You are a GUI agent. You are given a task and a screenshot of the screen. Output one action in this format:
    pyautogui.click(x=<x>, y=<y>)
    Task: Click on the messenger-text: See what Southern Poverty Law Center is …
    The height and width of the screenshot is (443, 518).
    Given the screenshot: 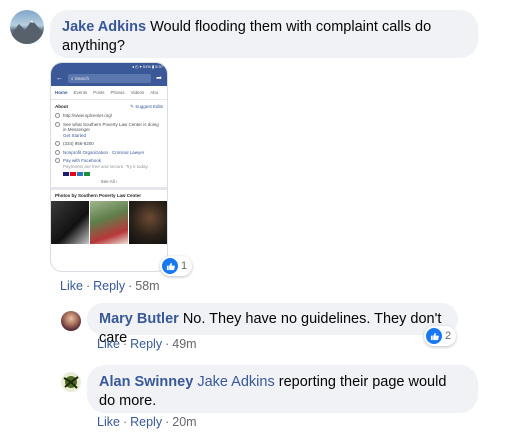 What is the action you would take?
    pyautogui.click(x=111, y=127)
    